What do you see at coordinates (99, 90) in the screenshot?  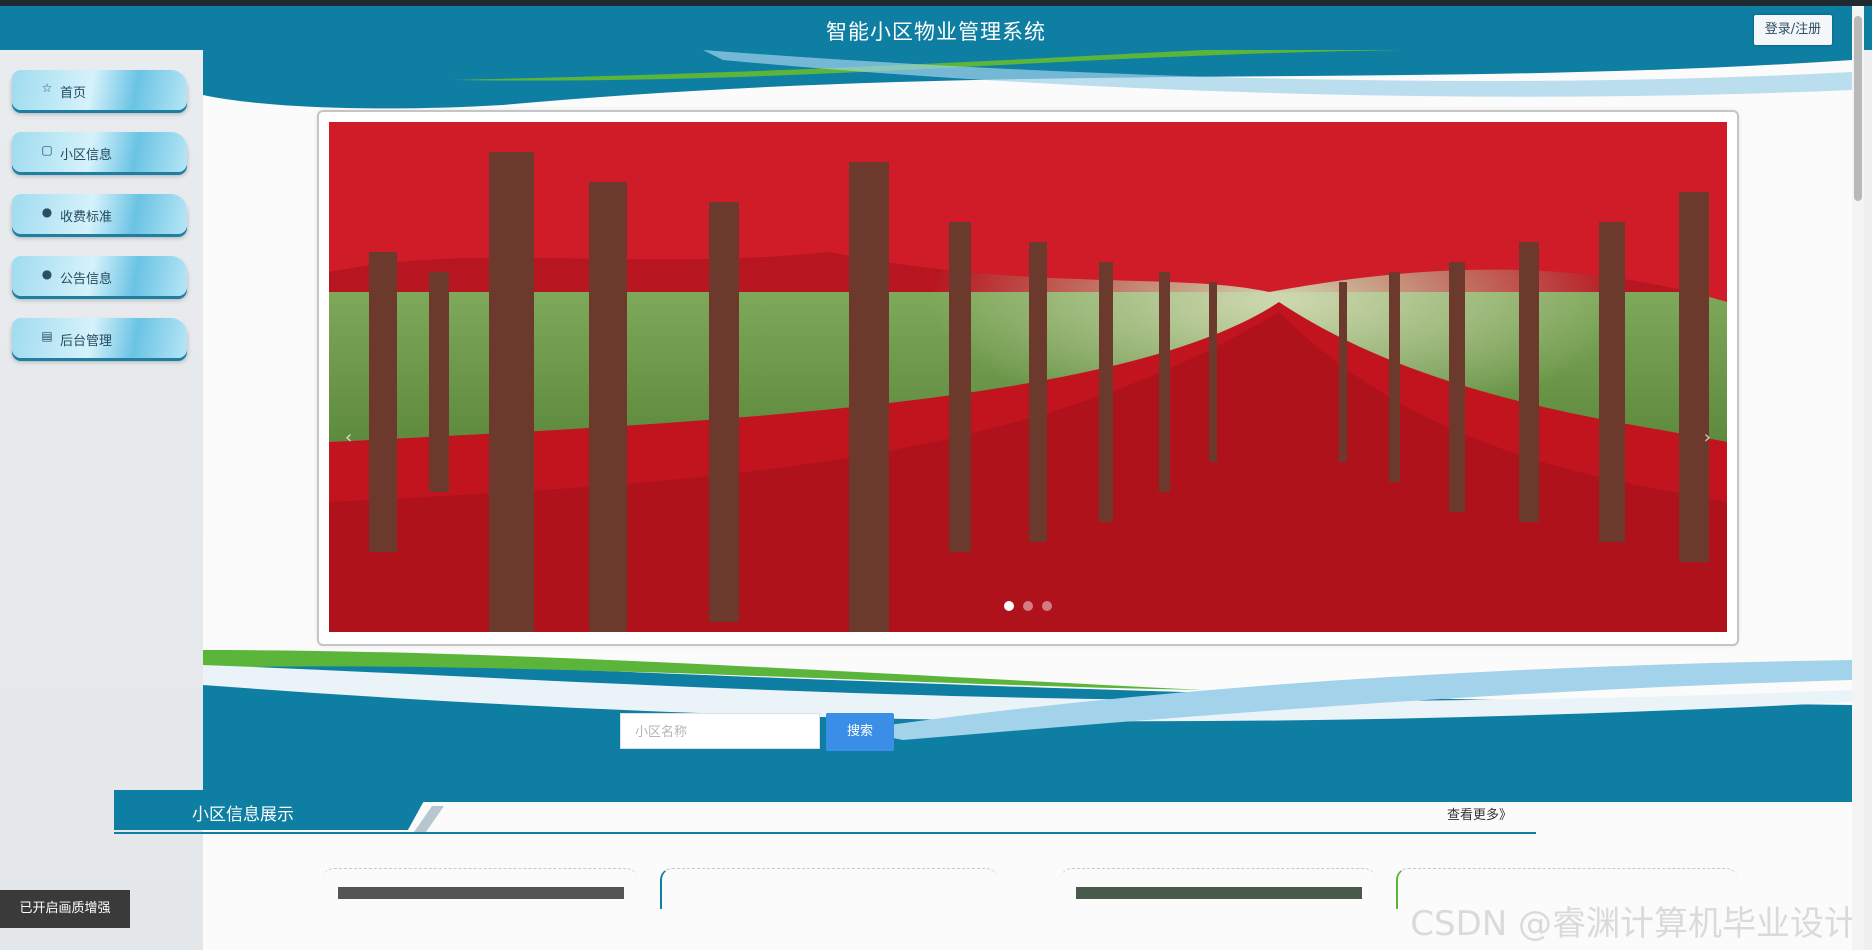 I see `sidebar-item-home: ☆ 首页` at bounding box center [99, 90].